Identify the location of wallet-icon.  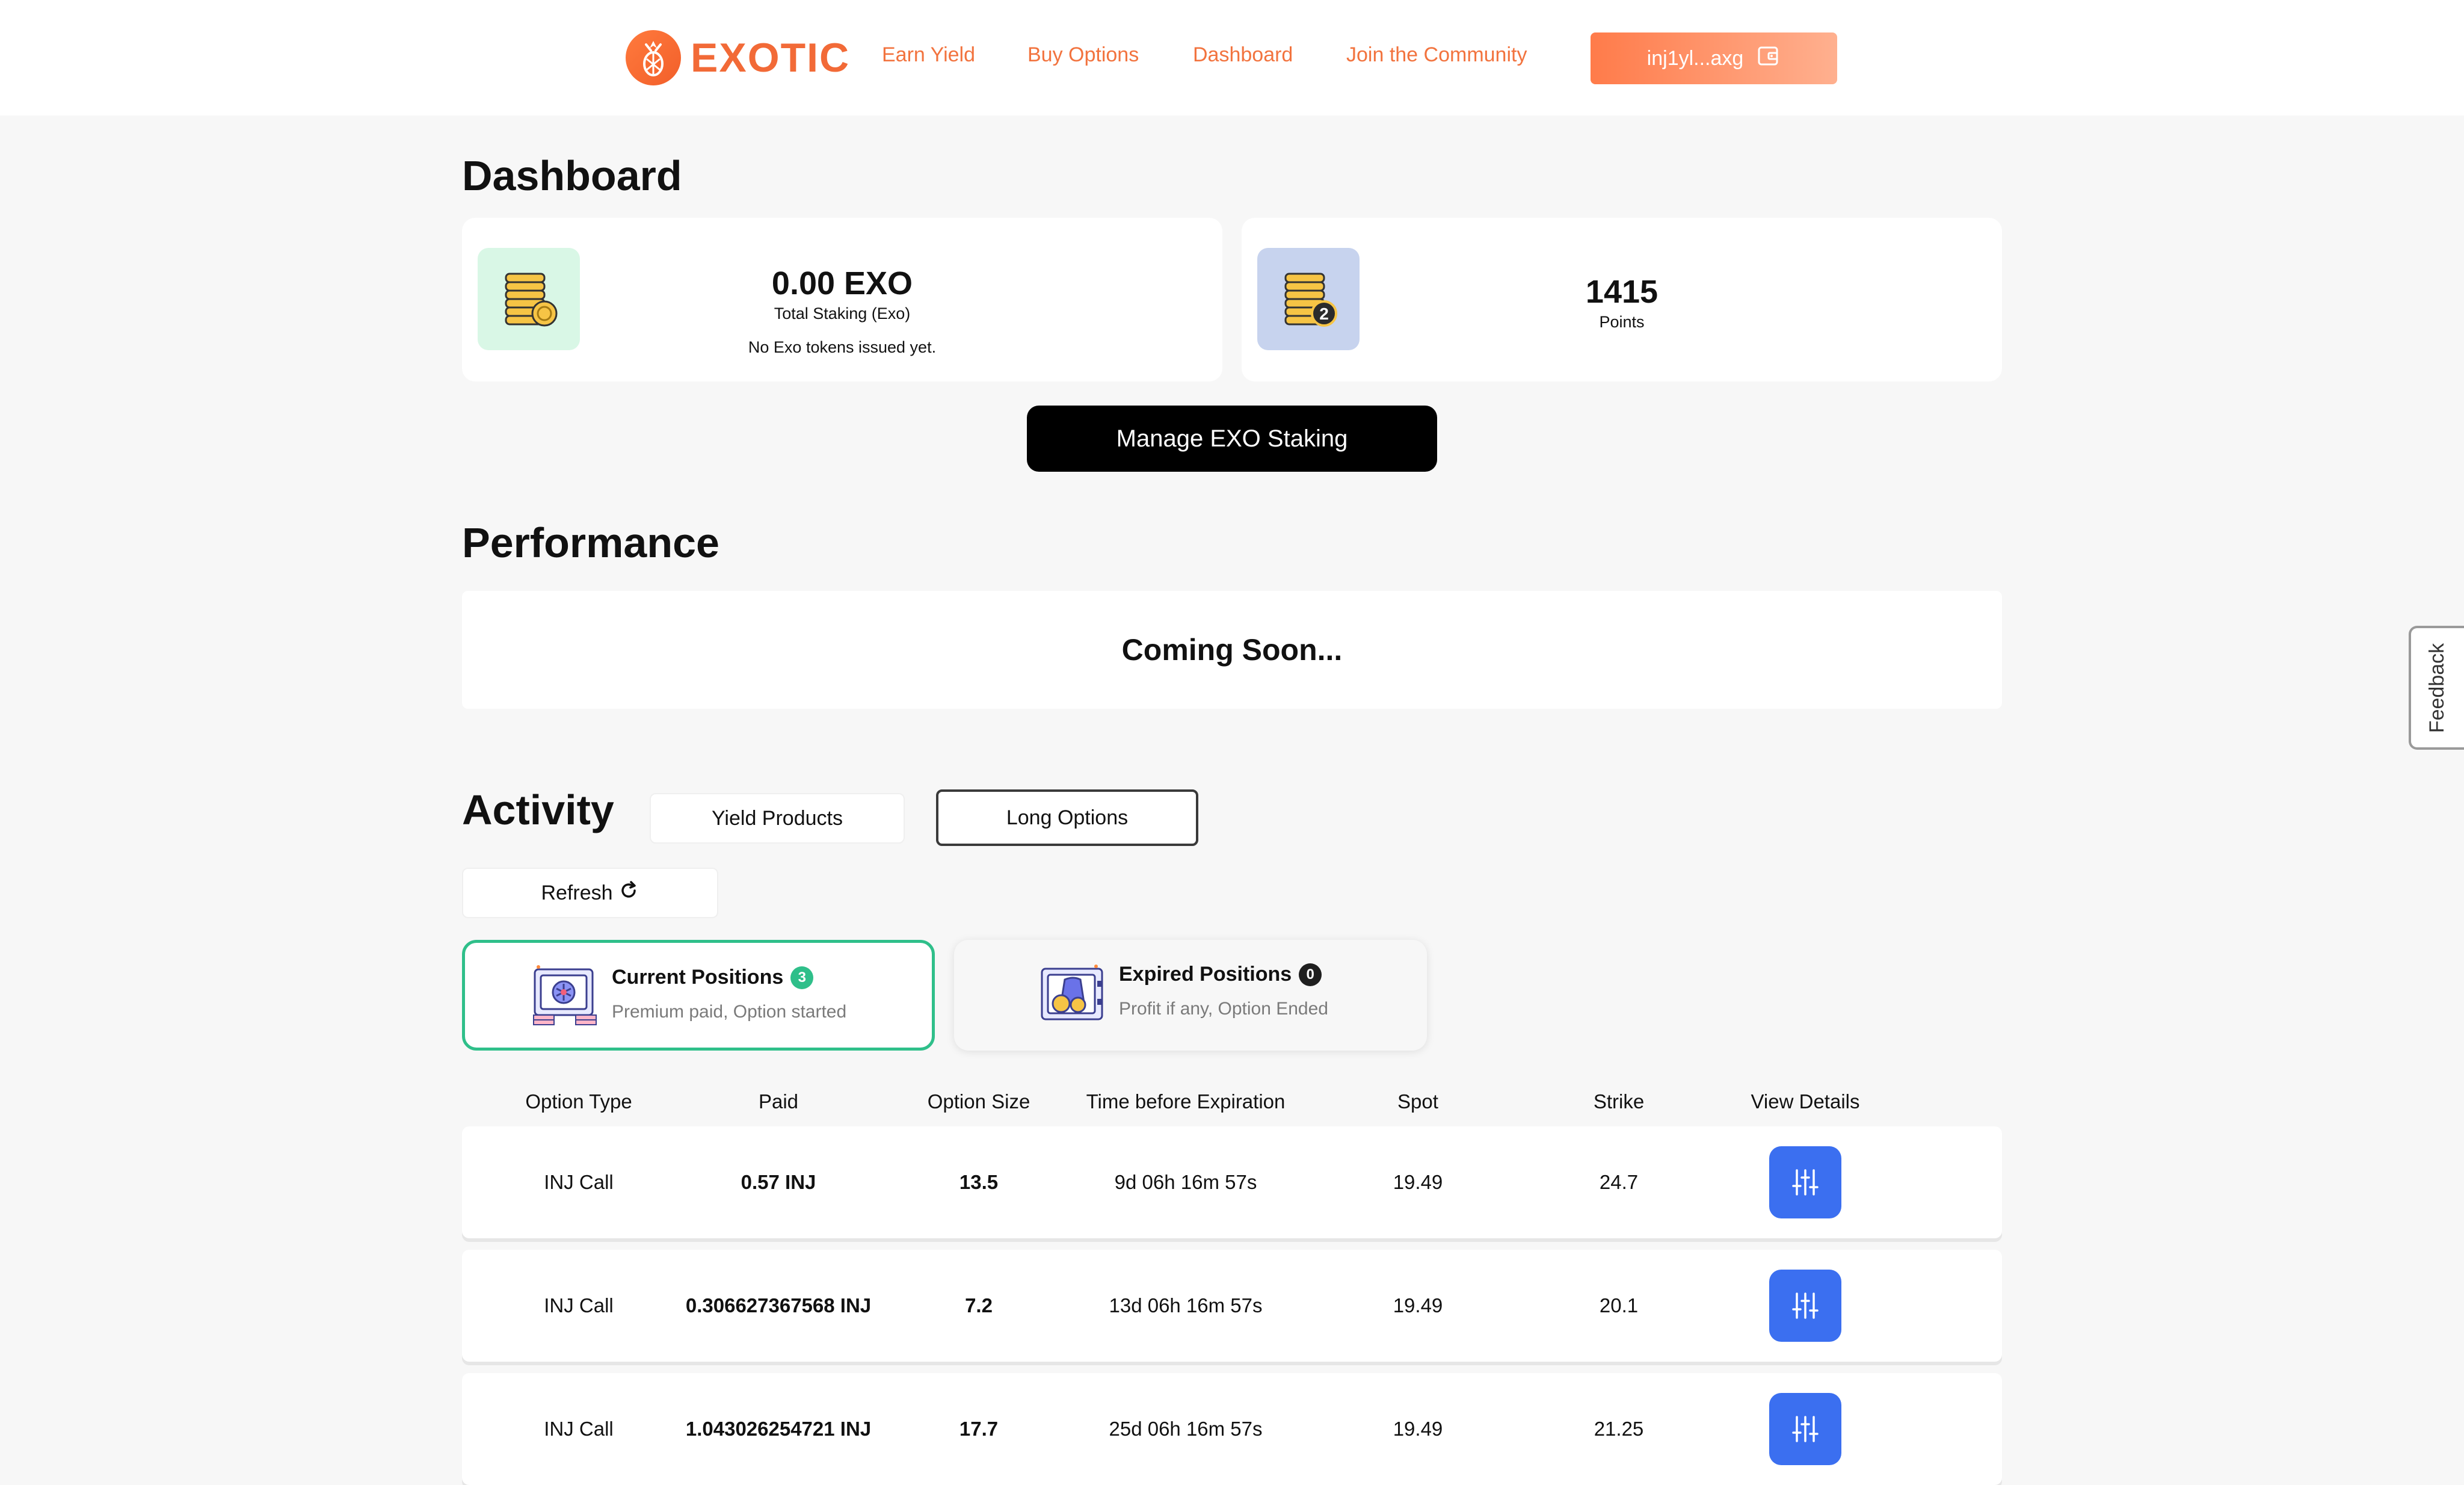
(1769, 58).